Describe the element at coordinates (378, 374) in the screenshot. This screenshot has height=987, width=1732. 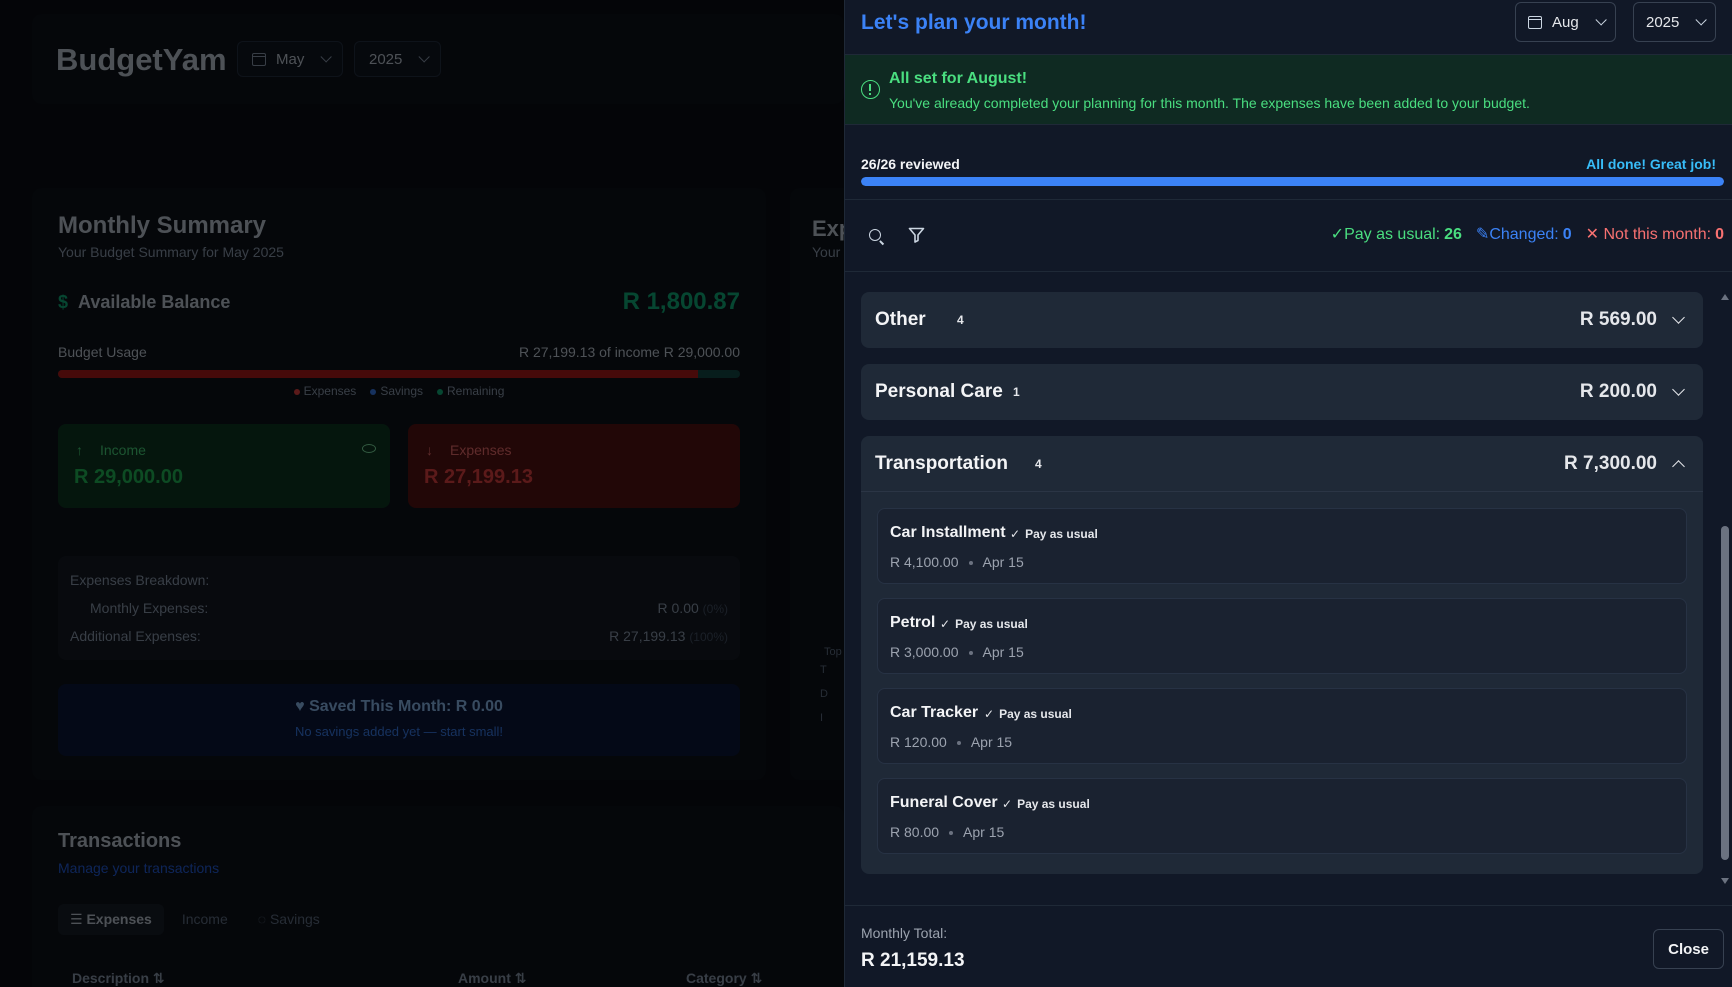
I see `budget-usage-fill` at that location.